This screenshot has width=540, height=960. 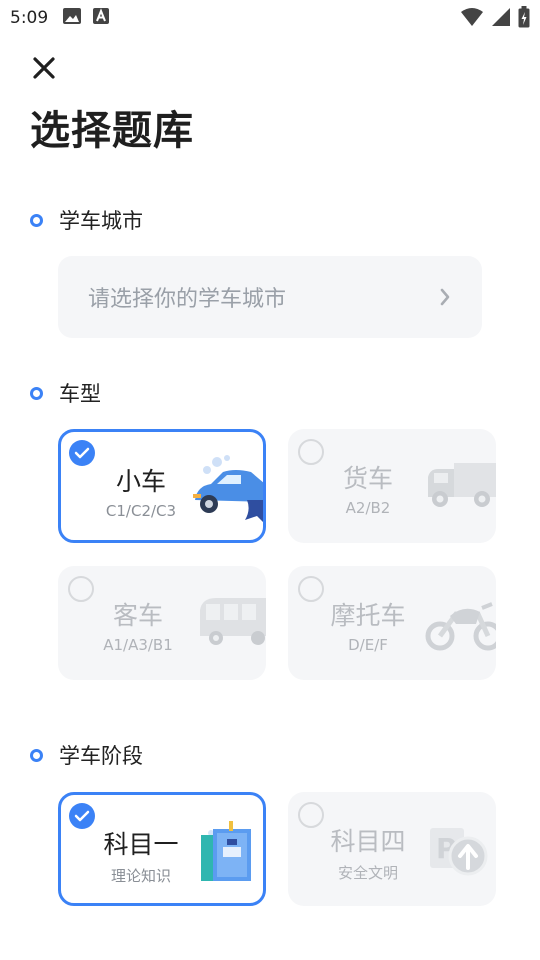 I want to click on section-label: 学车城市, so click(x=101, y=221).